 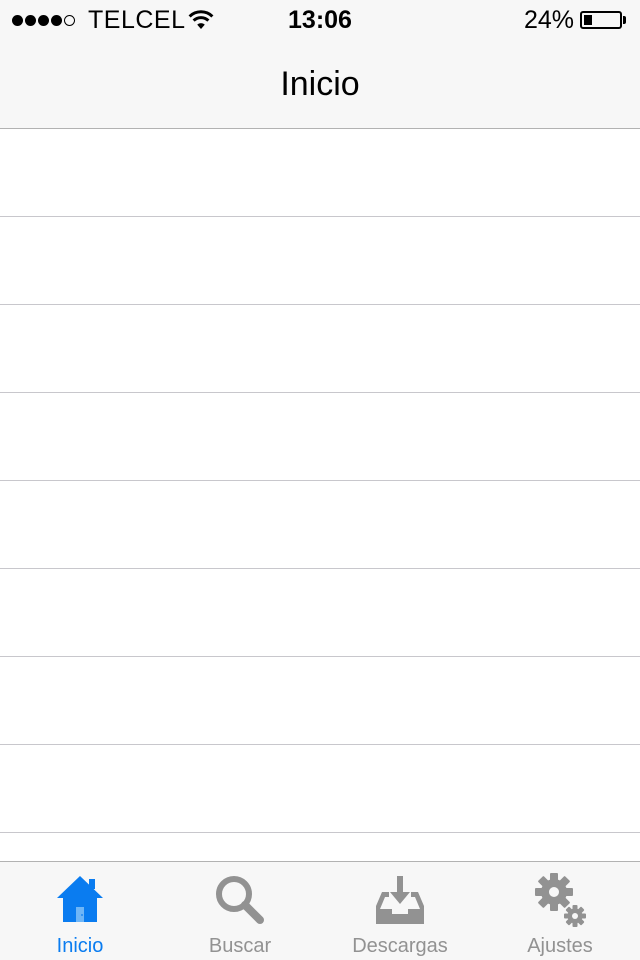 I want to click on page-title: Inicio, so click(x=320, y=84).